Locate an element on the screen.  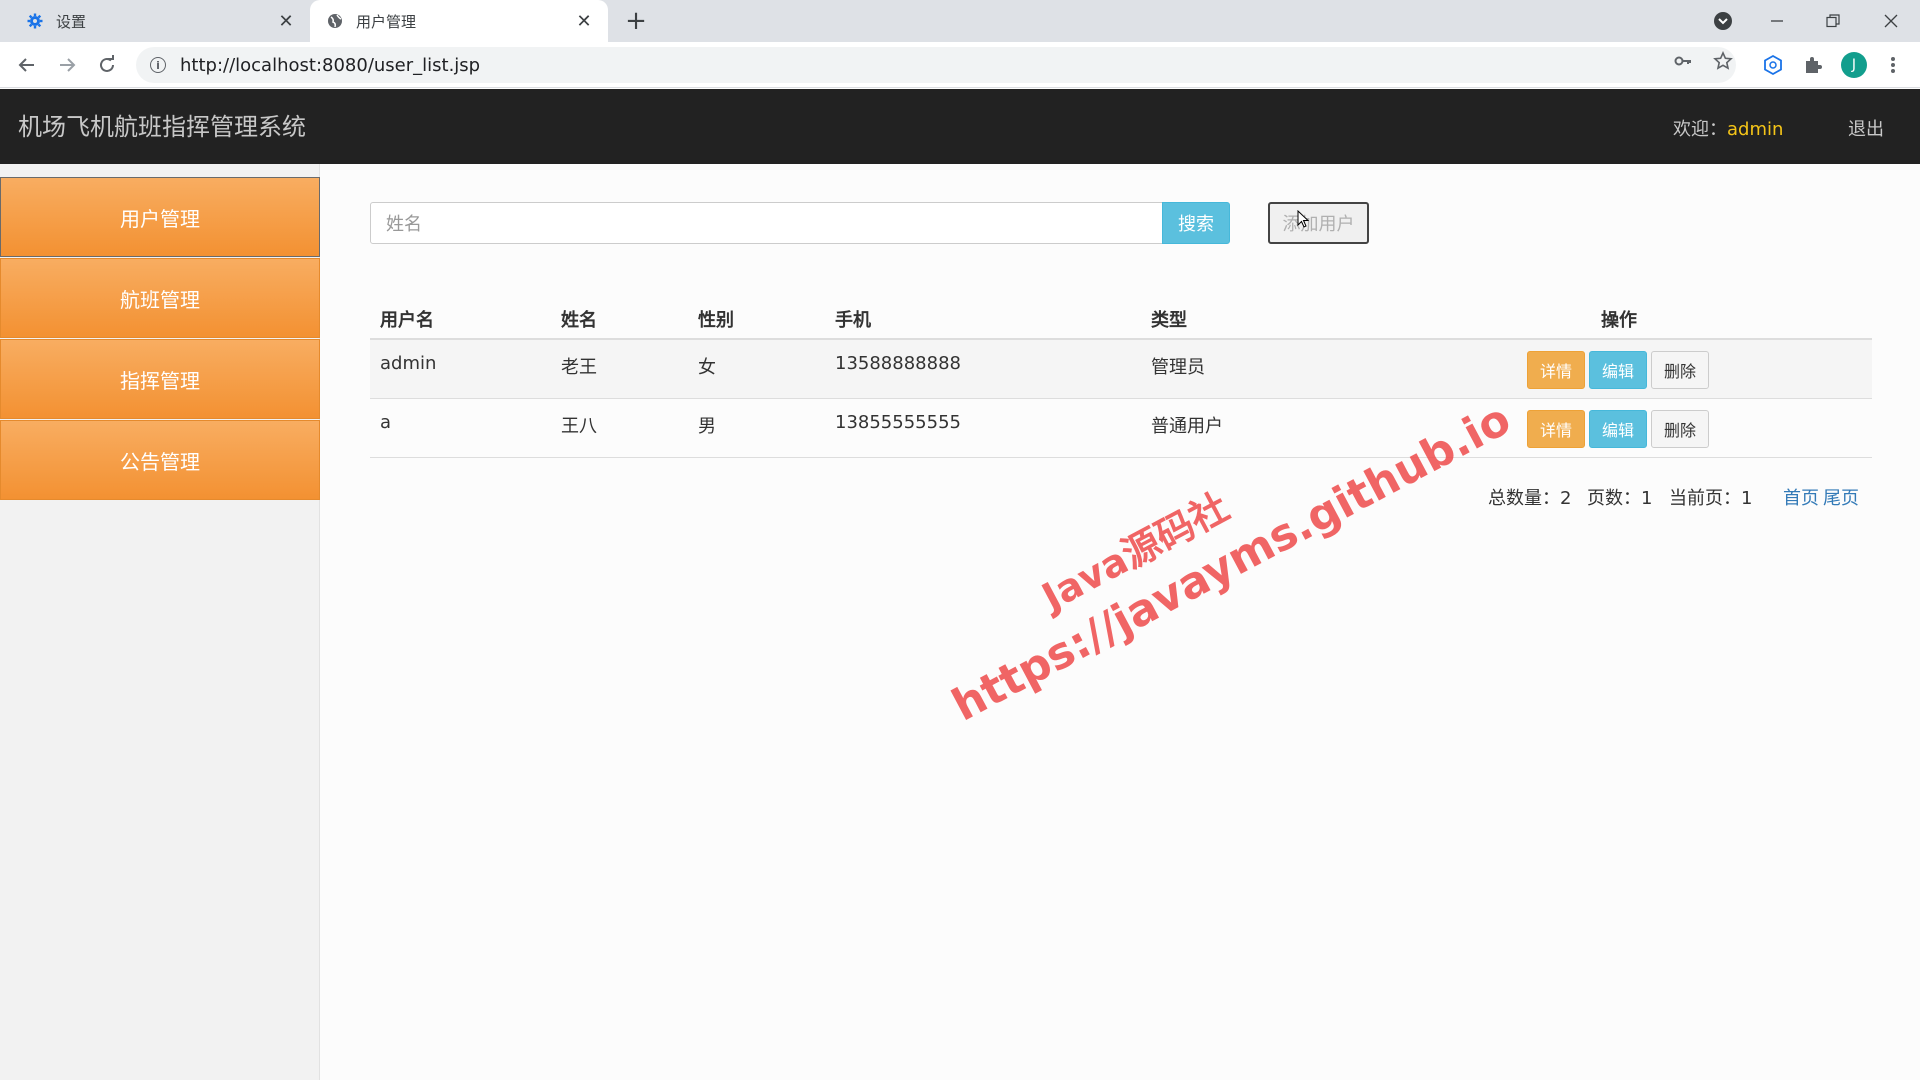
current-page: 当前页：1 is located at coordinates (1710, 497).